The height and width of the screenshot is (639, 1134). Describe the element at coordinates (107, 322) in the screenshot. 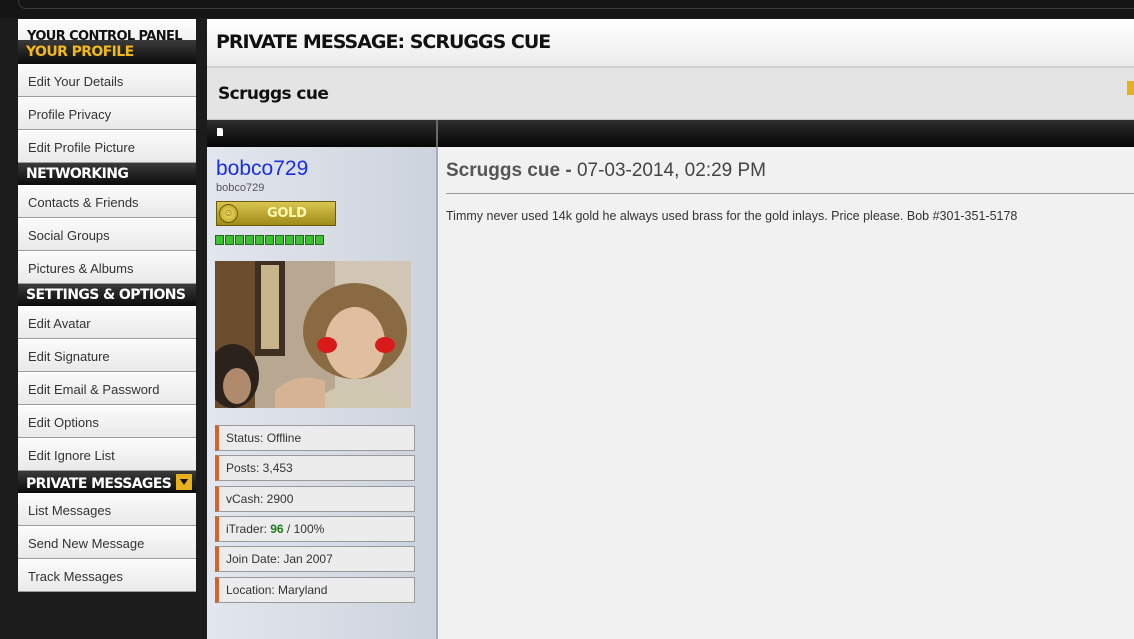

I see `sidebar-item-edit-avatar: Edit Avatar` at that location.